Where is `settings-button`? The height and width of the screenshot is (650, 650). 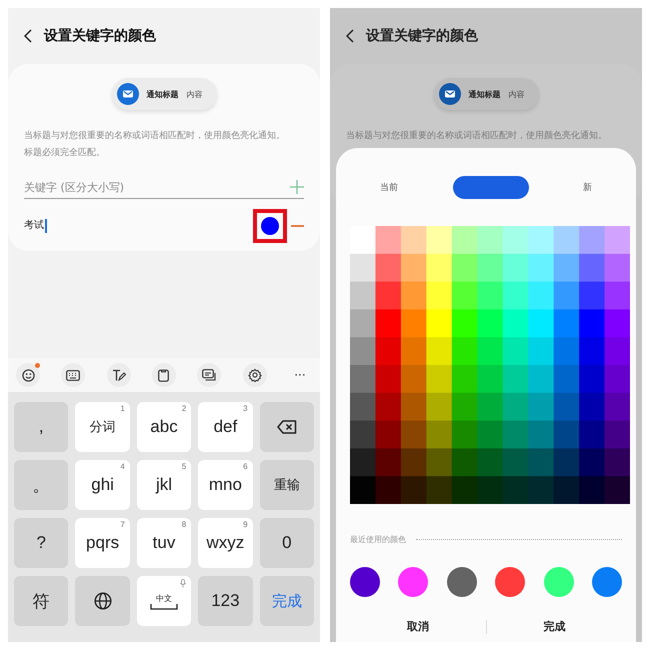
settings-button is located at coordinates (254, 375).